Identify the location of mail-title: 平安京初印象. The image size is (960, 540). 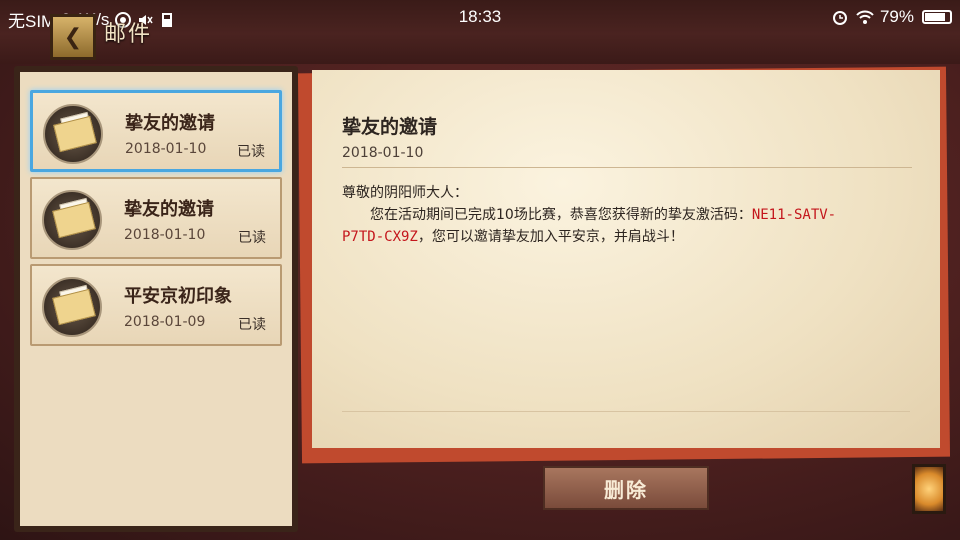
(178, 296).